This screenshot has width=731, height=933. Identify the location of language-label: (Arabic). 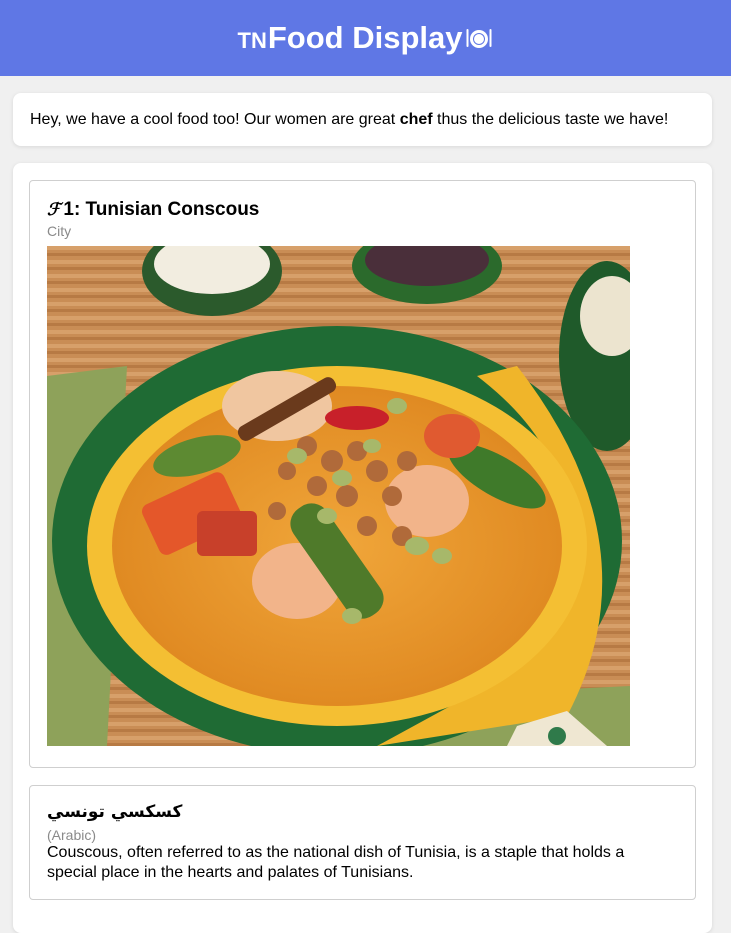
(72, 835).